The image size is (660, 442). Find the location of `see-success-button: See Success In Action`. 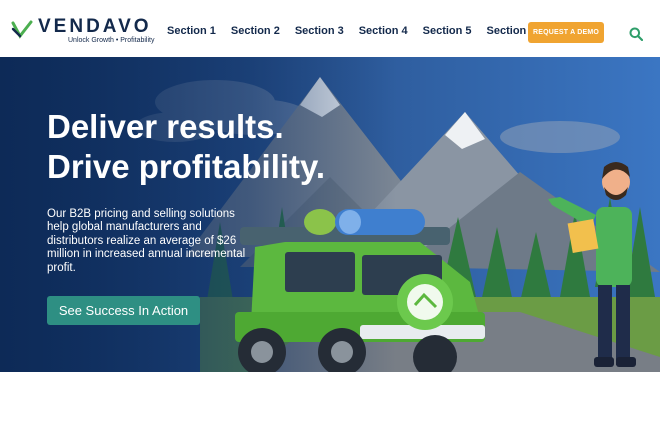

see-success-button: See Success In Action is located at coordinates (123, 310).